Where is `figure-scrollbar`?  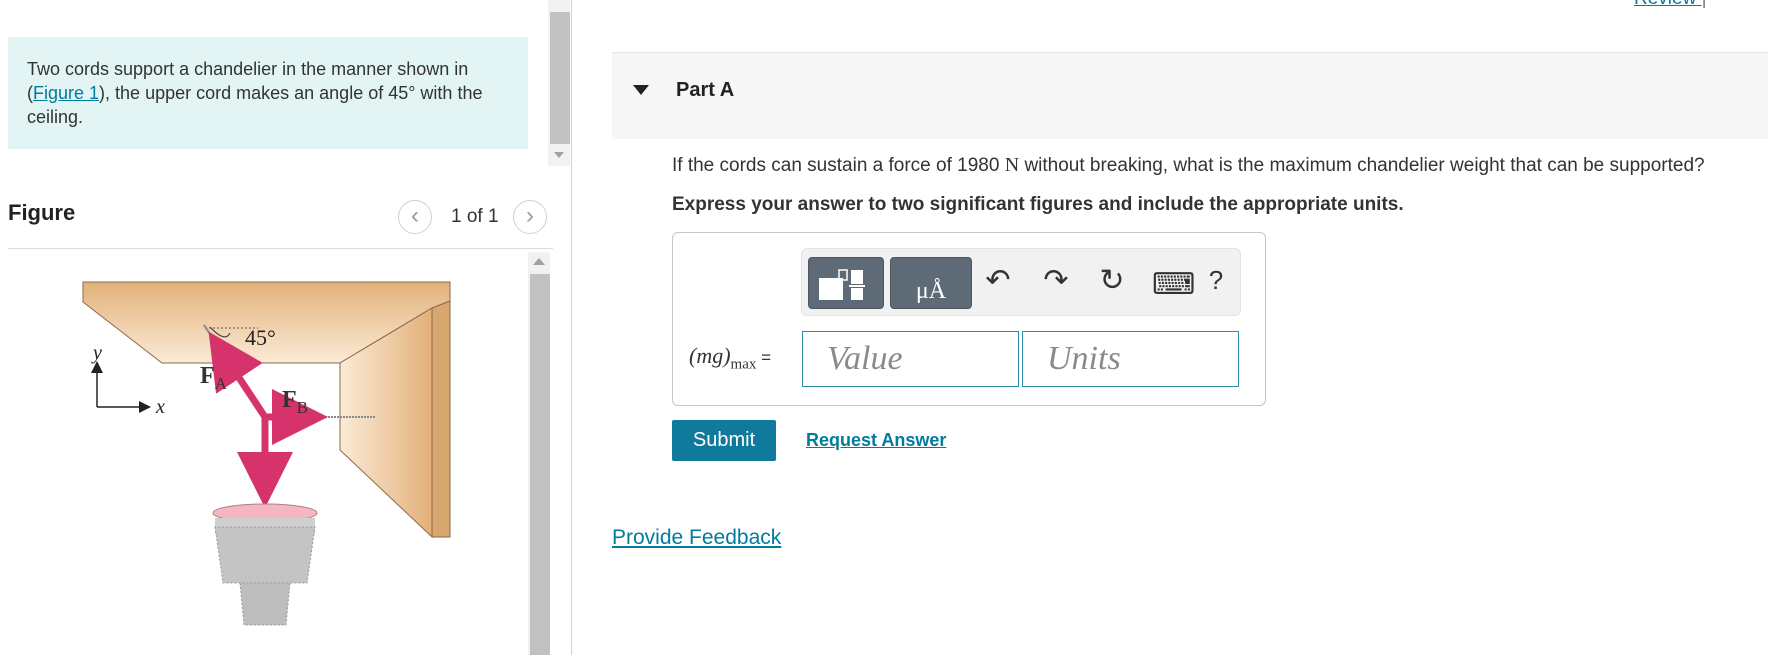
figure-scrollbar is located at coordinates (539, 453).